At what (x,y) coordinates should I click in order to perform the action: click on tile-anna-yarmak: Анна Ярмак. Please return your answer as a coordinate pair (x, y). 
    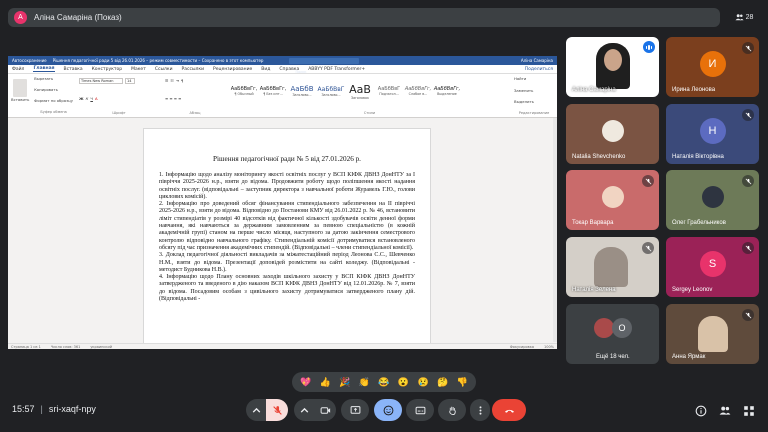
    Looking at the image, I should click on (712, 334).